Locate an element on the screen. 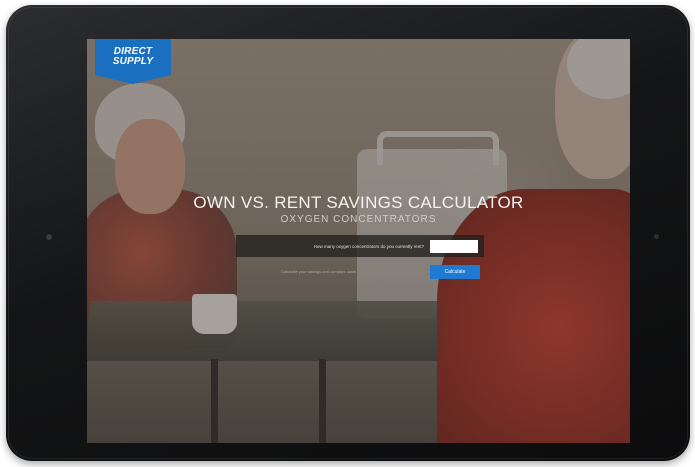 The height and width of the screenshot is (467, 695). calculate-button: Calculate is located at coordinates (455, 272).